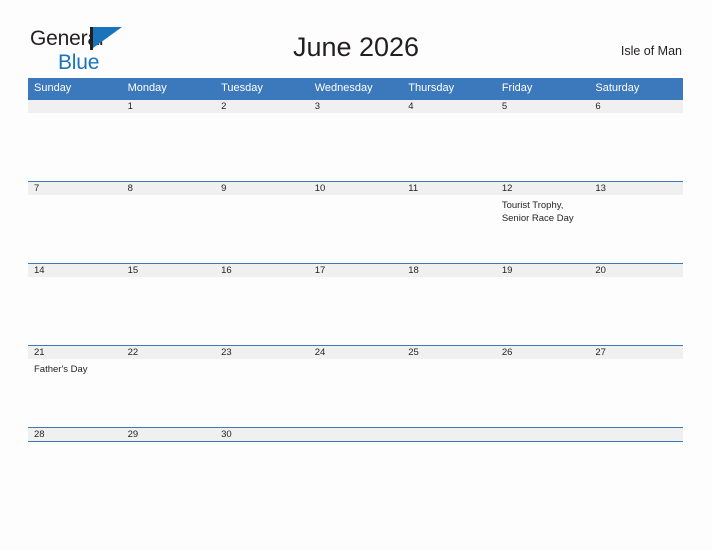 This screenshot has width=712, height=550. I want to click on calendar-day-cell: 24, so click(355, 386).